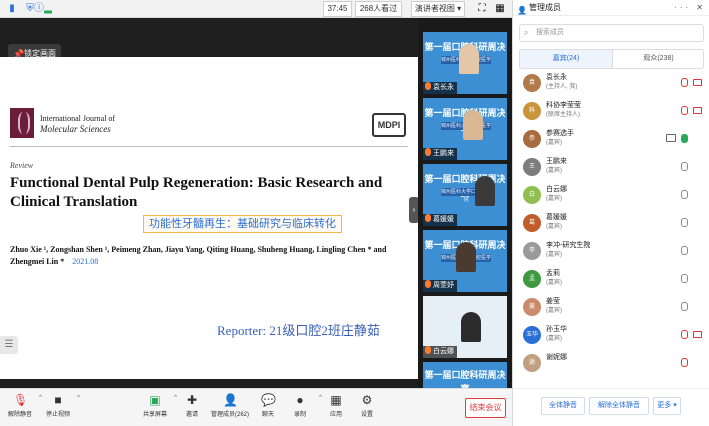 This screenshot has width=709, height=426. Describe the element at coordinates (336, 400) in the screenshot. I see `apps-icon: ▦` at that location.